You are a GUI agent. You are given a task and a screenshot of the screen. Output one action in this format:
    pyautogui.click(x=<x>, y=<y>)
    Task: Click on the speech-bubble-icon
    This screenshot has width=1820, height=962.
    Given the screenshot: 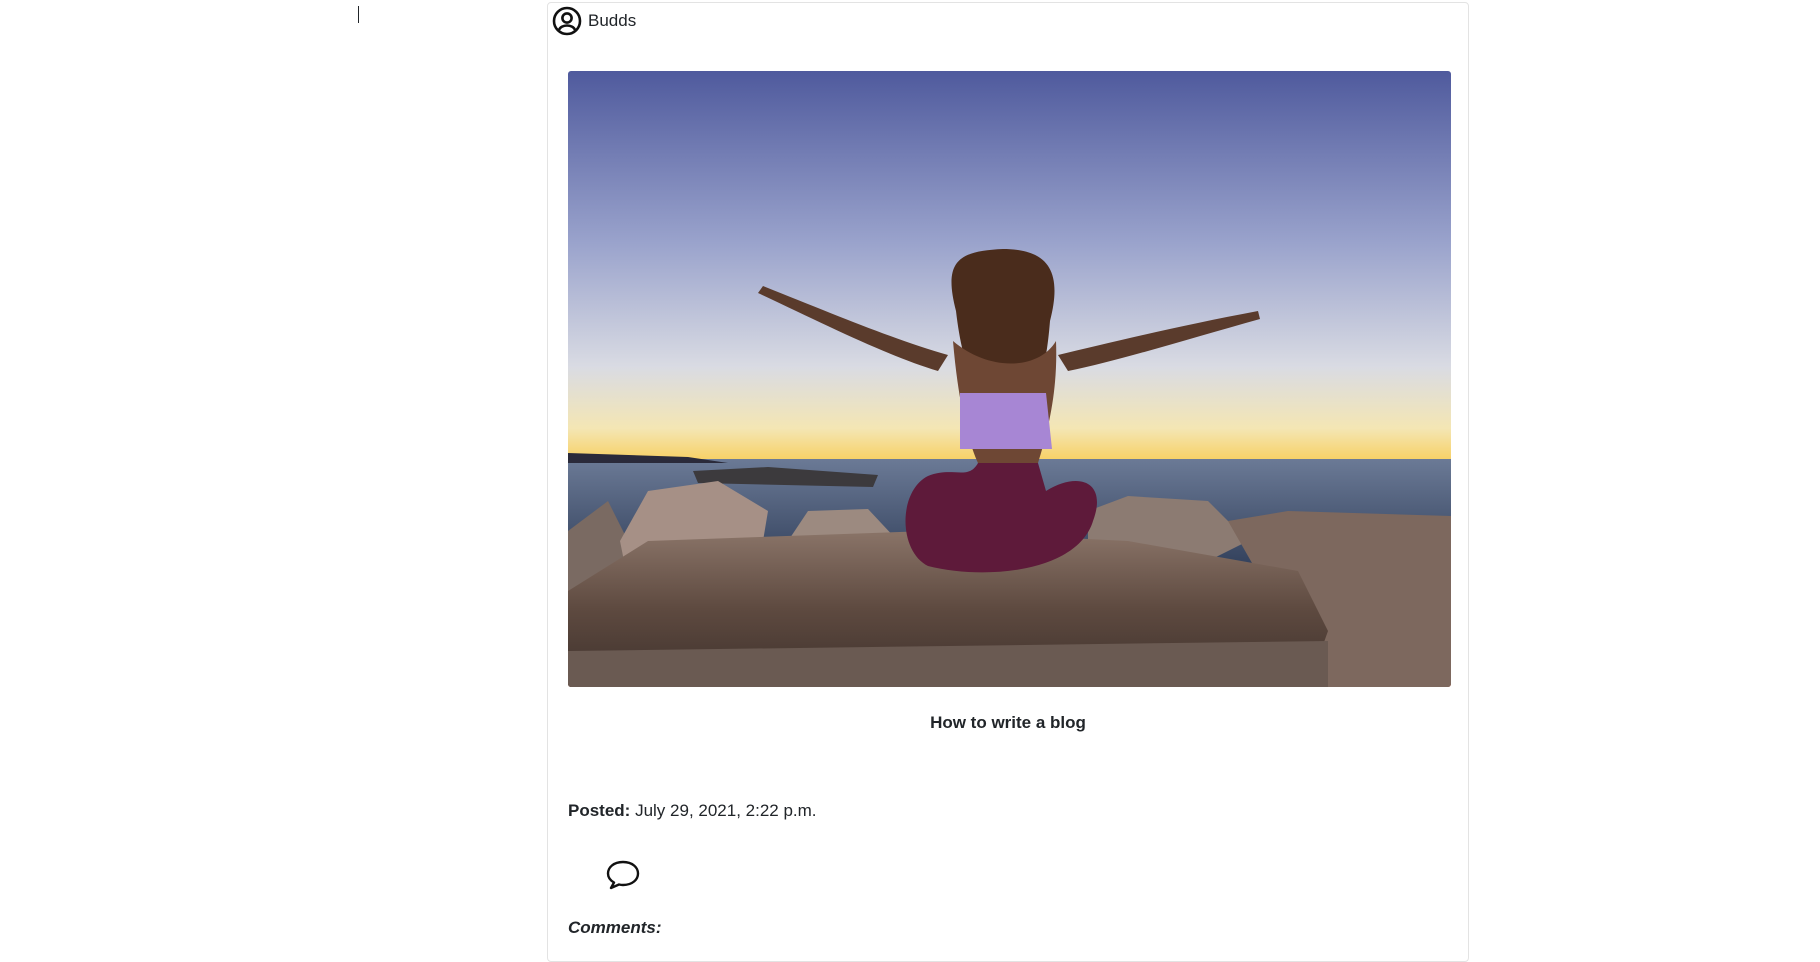 What is the action you would take?
    pyautogui.click(x=623, y=877)
    